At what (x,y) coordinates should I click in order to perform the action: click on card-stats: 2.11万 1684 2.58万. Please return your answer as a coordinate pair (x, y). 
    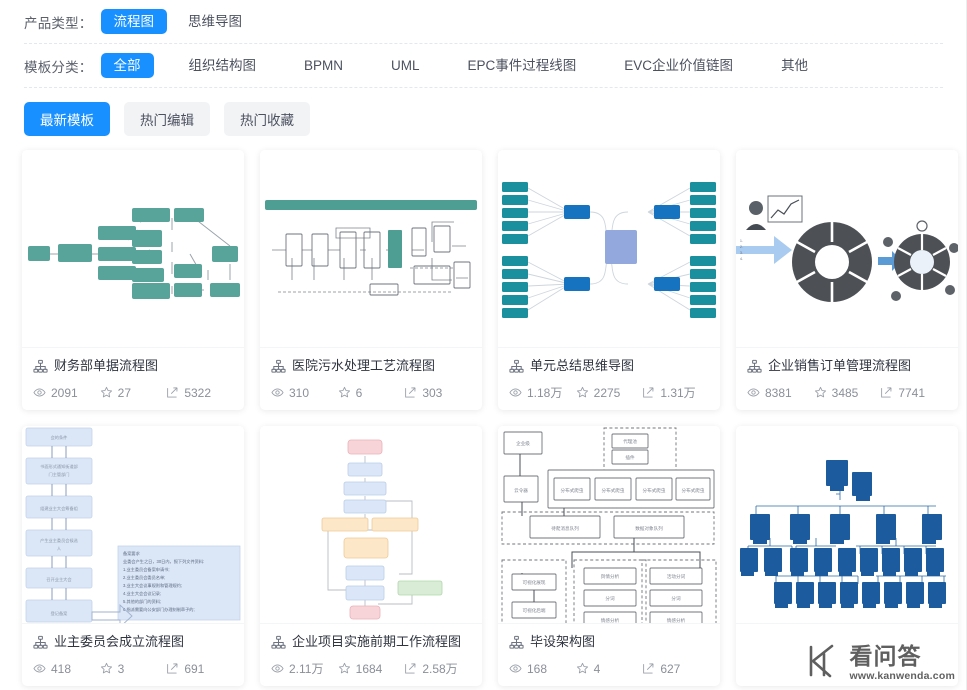
    Looking at the image, I should click on (371, 668).